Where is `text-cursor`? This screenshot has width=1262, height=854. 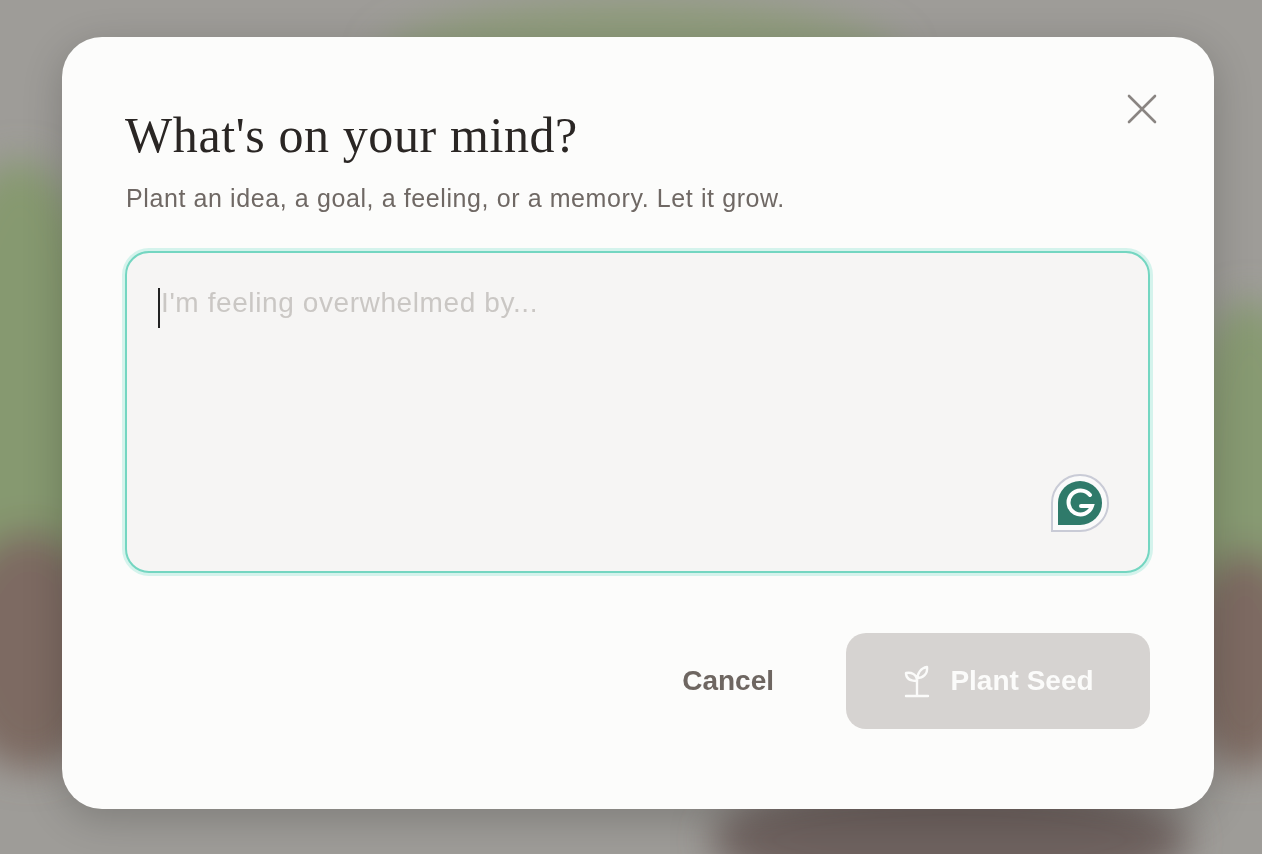 text-cursor is located at coordinates (159, 308).